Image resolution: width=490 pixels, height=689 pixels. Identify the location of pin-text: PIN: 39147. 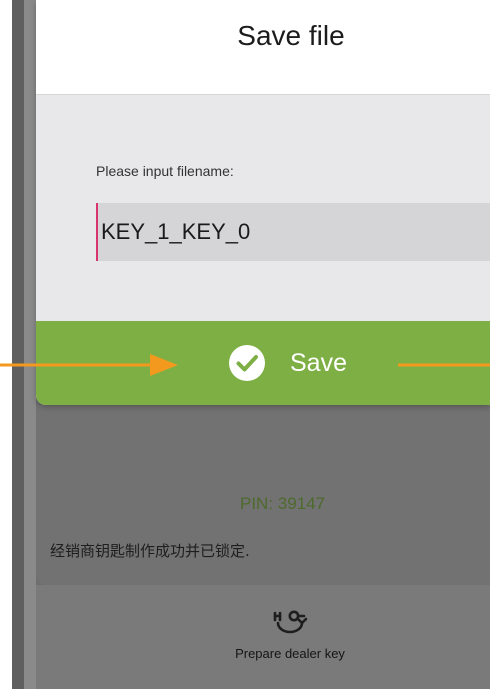
(283, 503).